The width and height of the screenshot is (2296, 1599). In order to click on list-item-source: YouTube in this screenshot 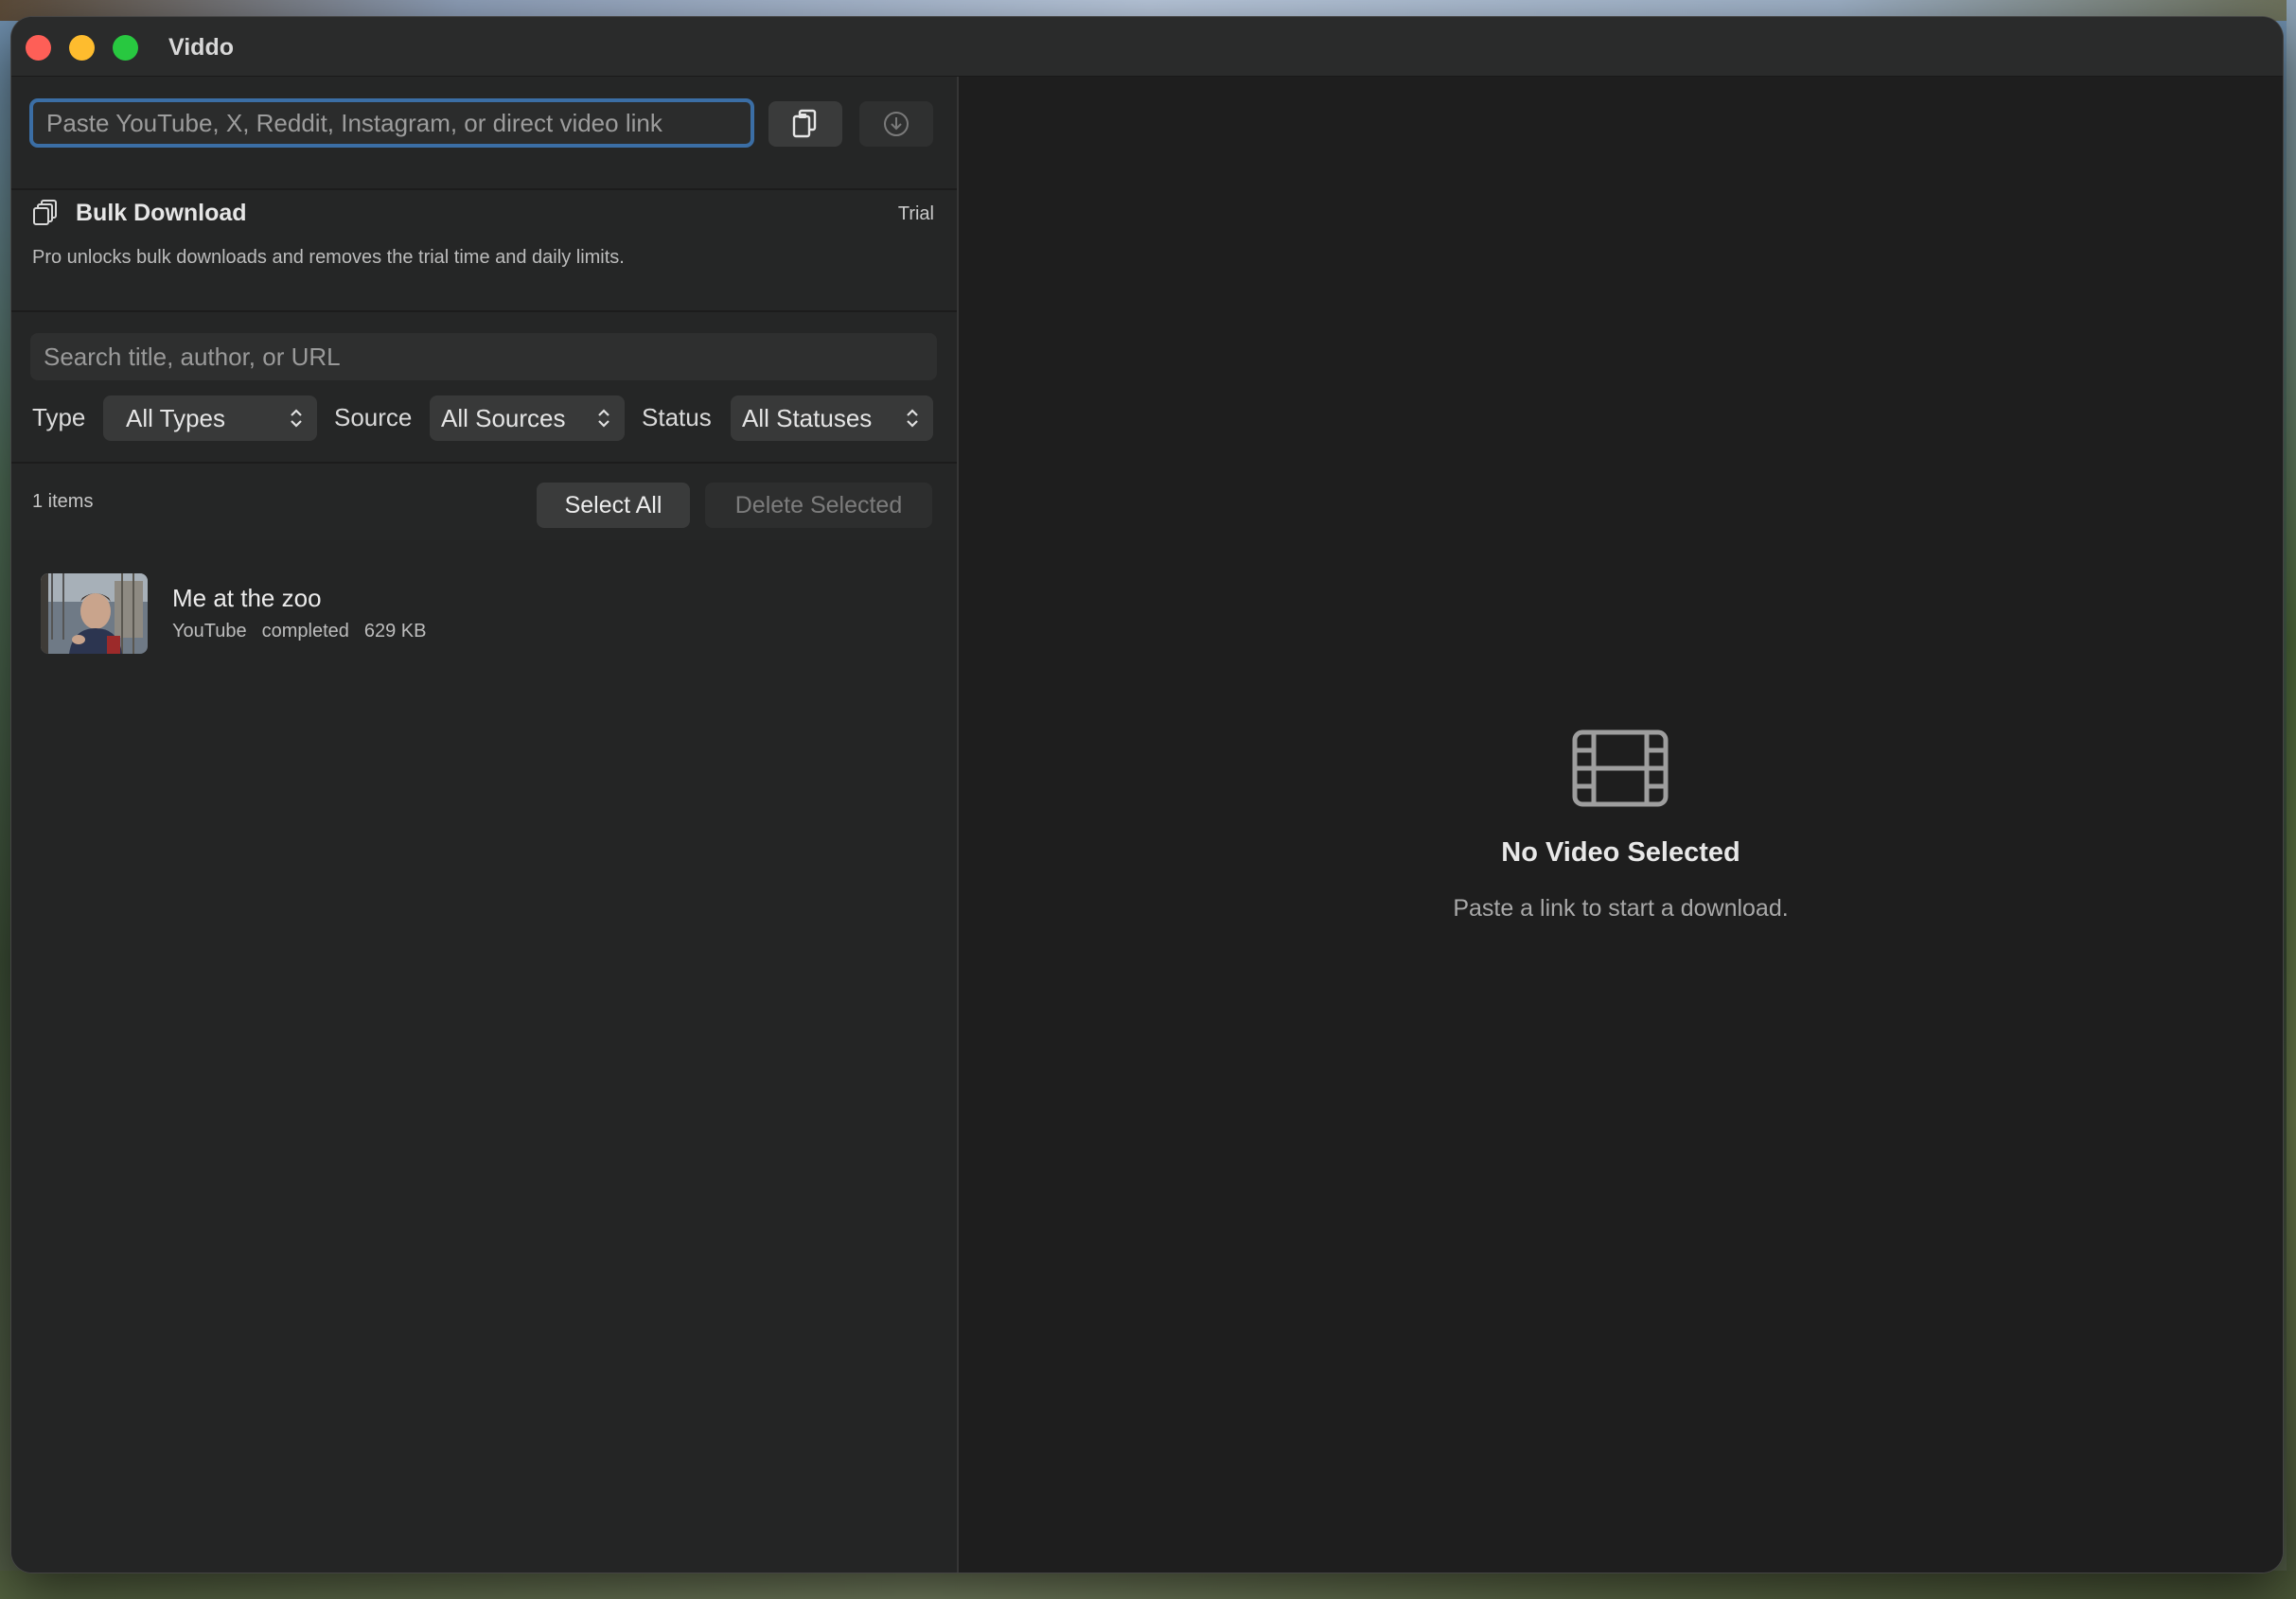, I will do `click(209, 631)`.